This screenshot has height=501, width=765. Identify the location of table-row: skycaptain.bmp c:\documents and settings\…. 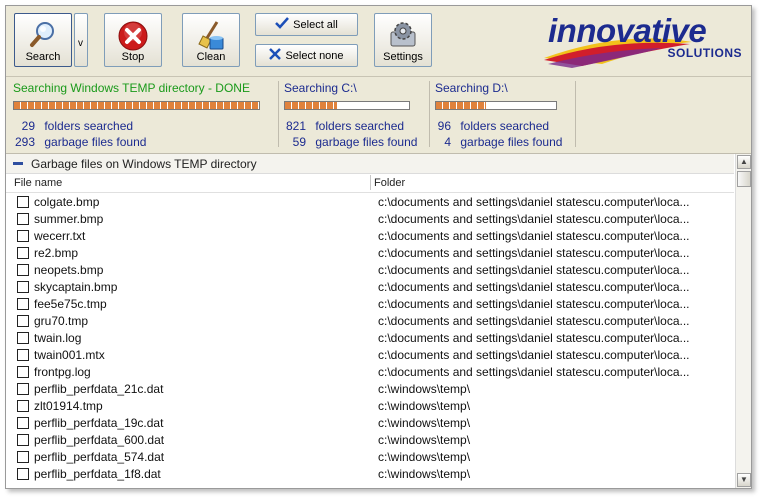
(370, 287).